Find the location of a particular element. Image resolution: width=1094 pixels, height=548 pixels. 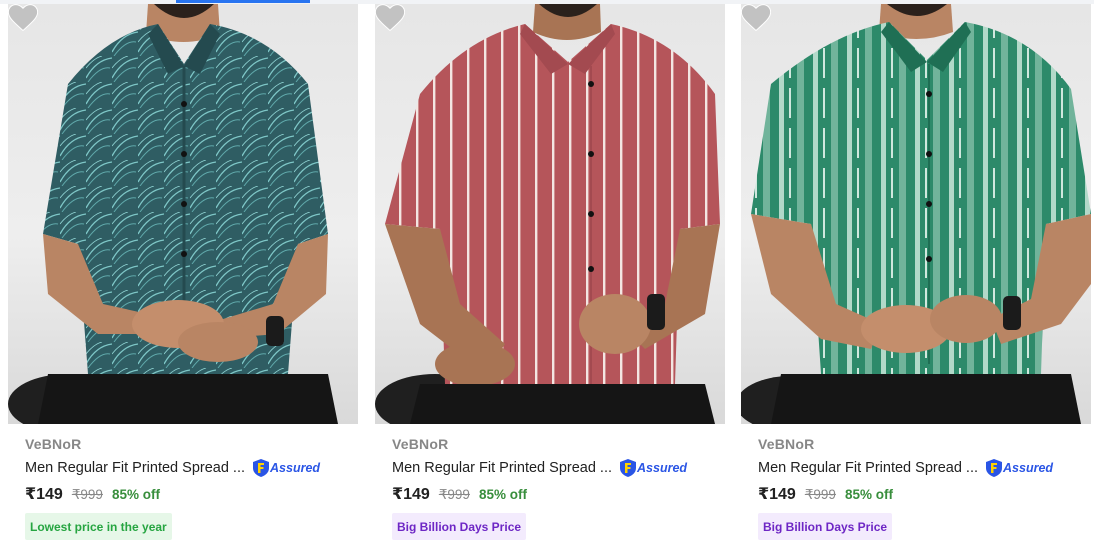

active-tab-indicator is located at coordinates (243, 1).